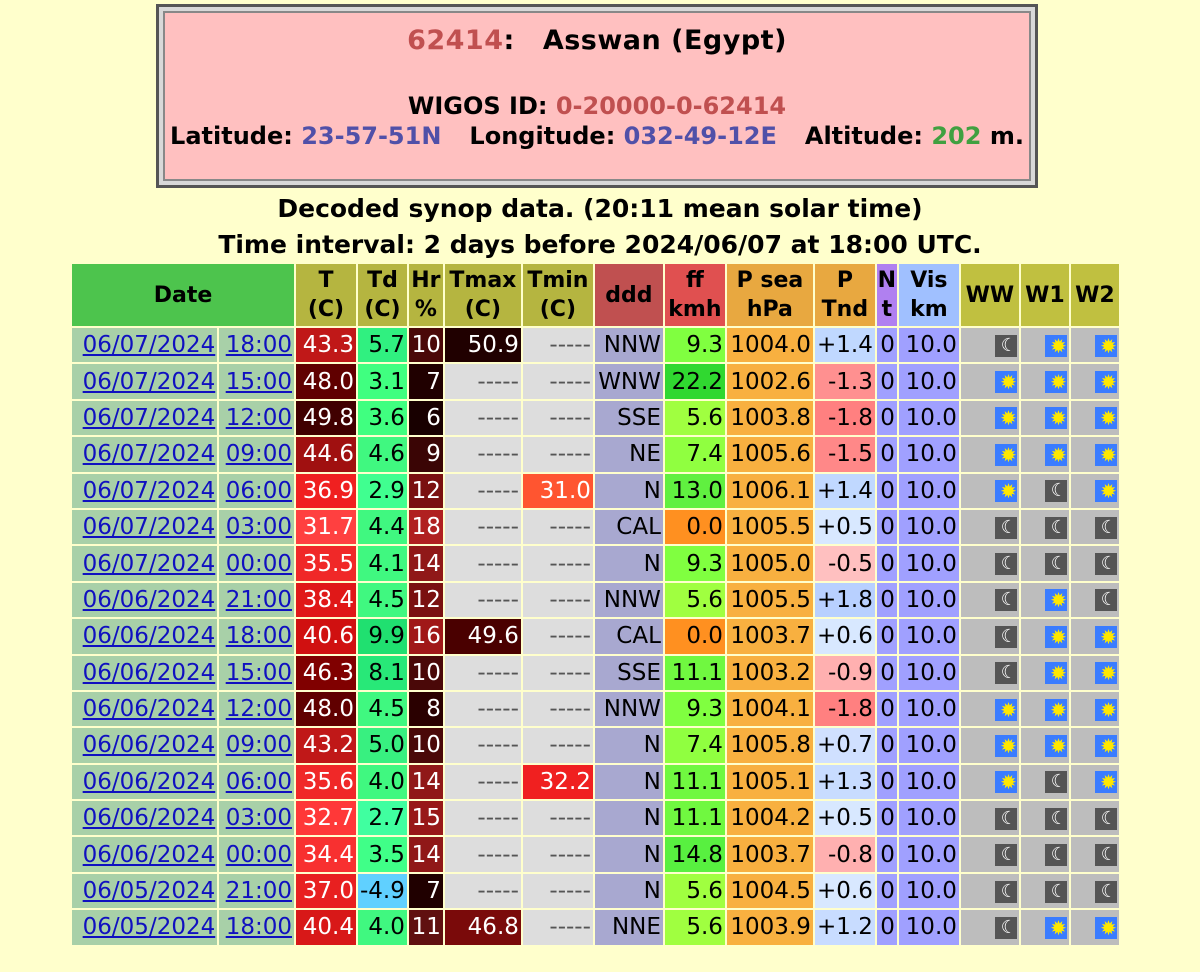 The image size is (1200, 972). Describe the element at coordinates (844, 927) in the screenshot. I see `pressure-tendency-cell: +1.2` at that location.